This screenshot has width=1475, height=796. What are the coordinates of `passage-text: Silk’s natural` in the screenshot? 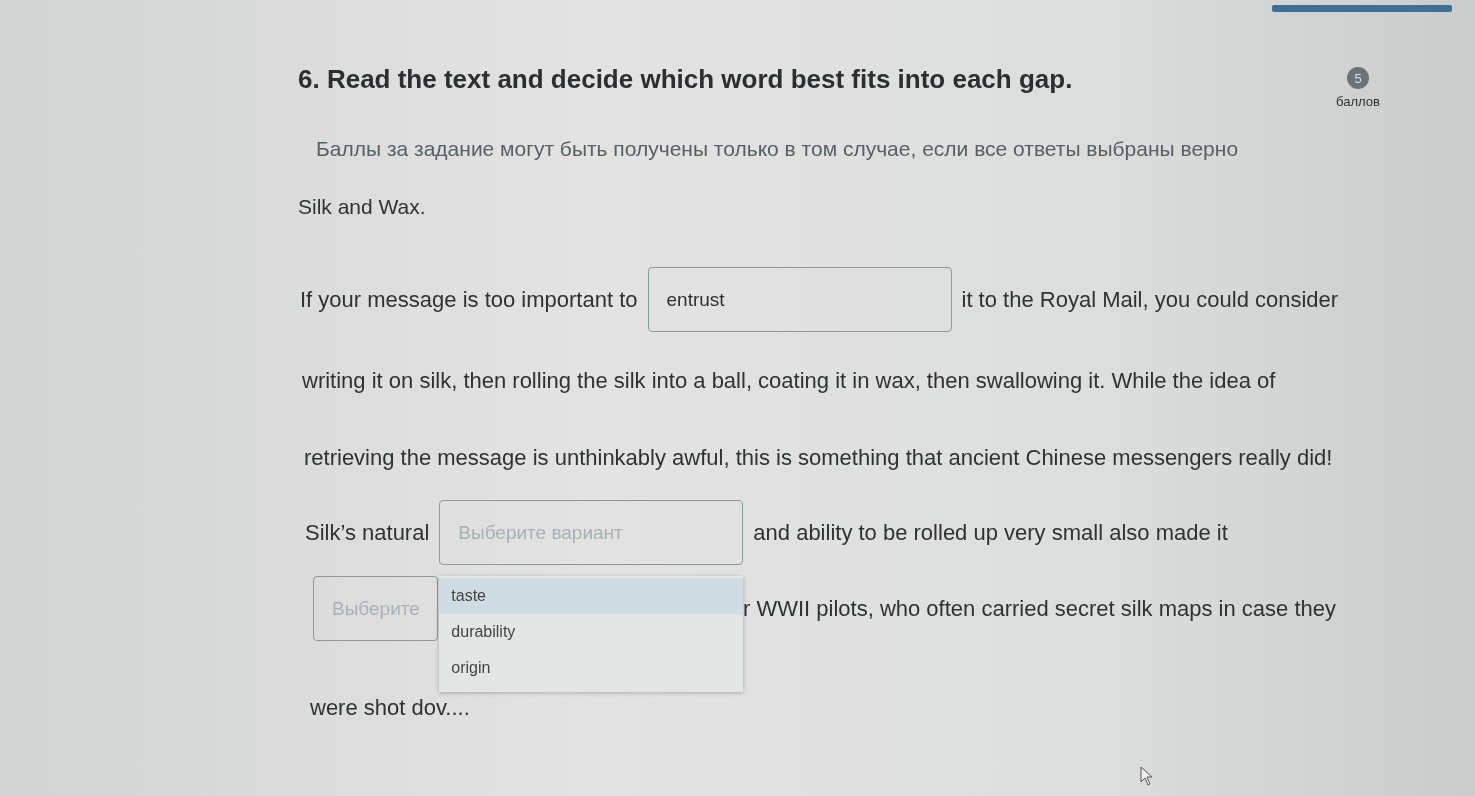 It's located at (367, 532).